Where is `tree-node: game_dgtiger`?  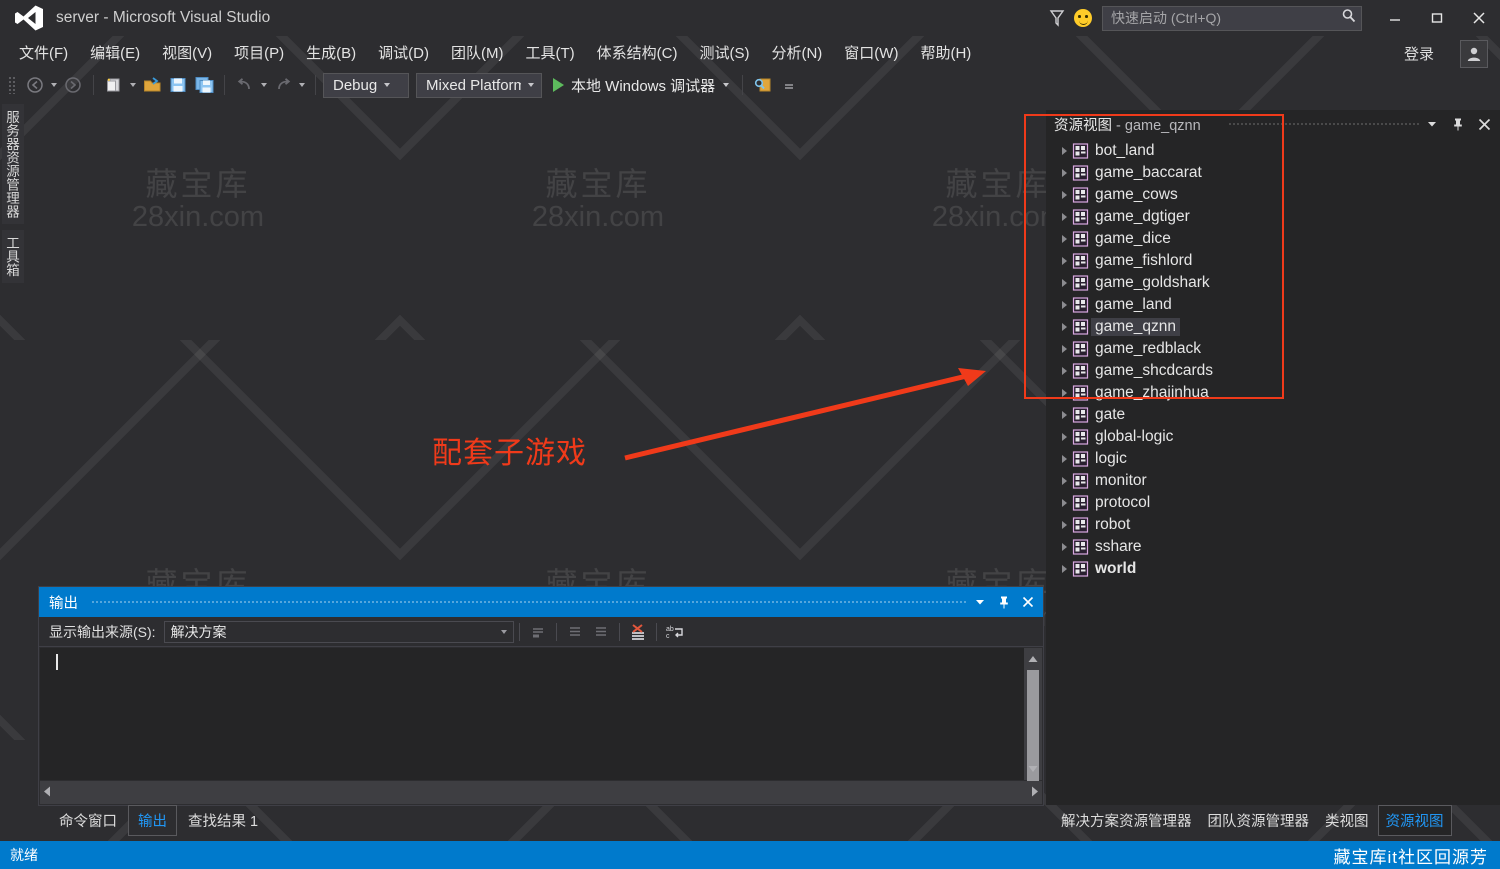 tree-node: game_dgtiger is located at coordinates (1273, 217).